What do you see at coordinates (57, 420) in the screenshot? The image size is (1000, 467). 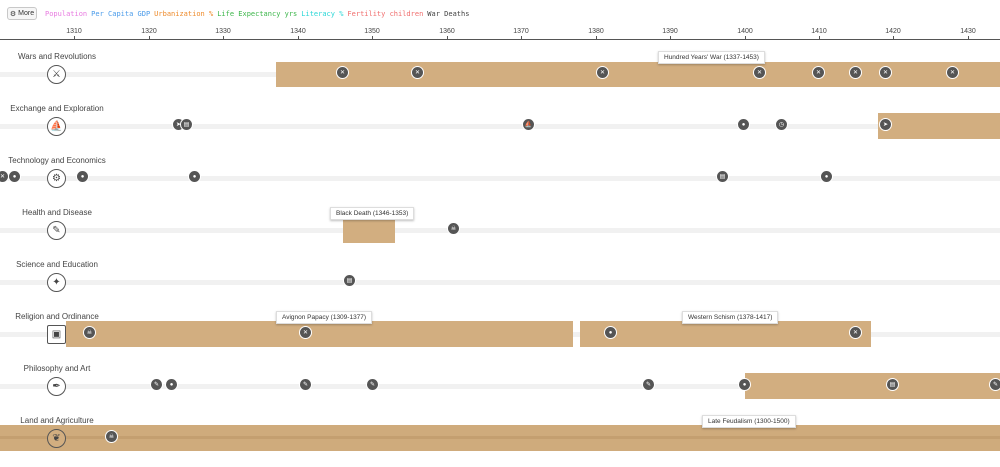 I see `row-label-land: Land and Agriculture` at bounding box center [57, 420].